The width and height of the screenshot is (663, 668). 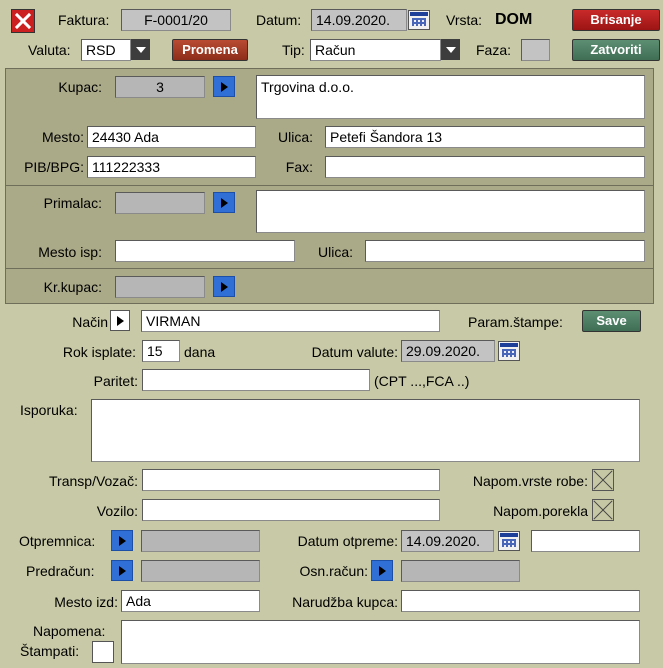 What do you see at coordinates (69, 631) in the screenshot?
I see `napomena-label: Napomena:` at bounding box center [69, 631].